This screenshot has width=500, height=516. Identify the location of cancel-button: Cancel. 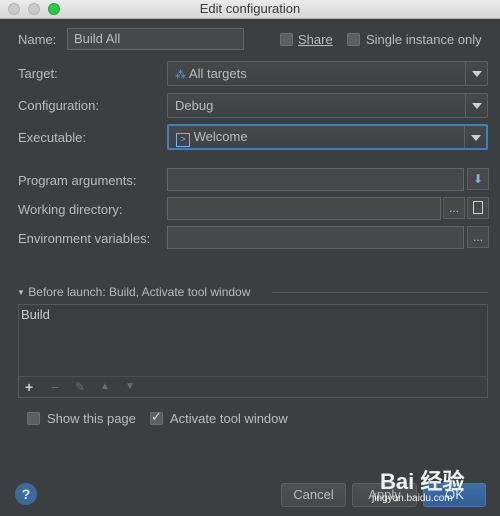
(313, 495).